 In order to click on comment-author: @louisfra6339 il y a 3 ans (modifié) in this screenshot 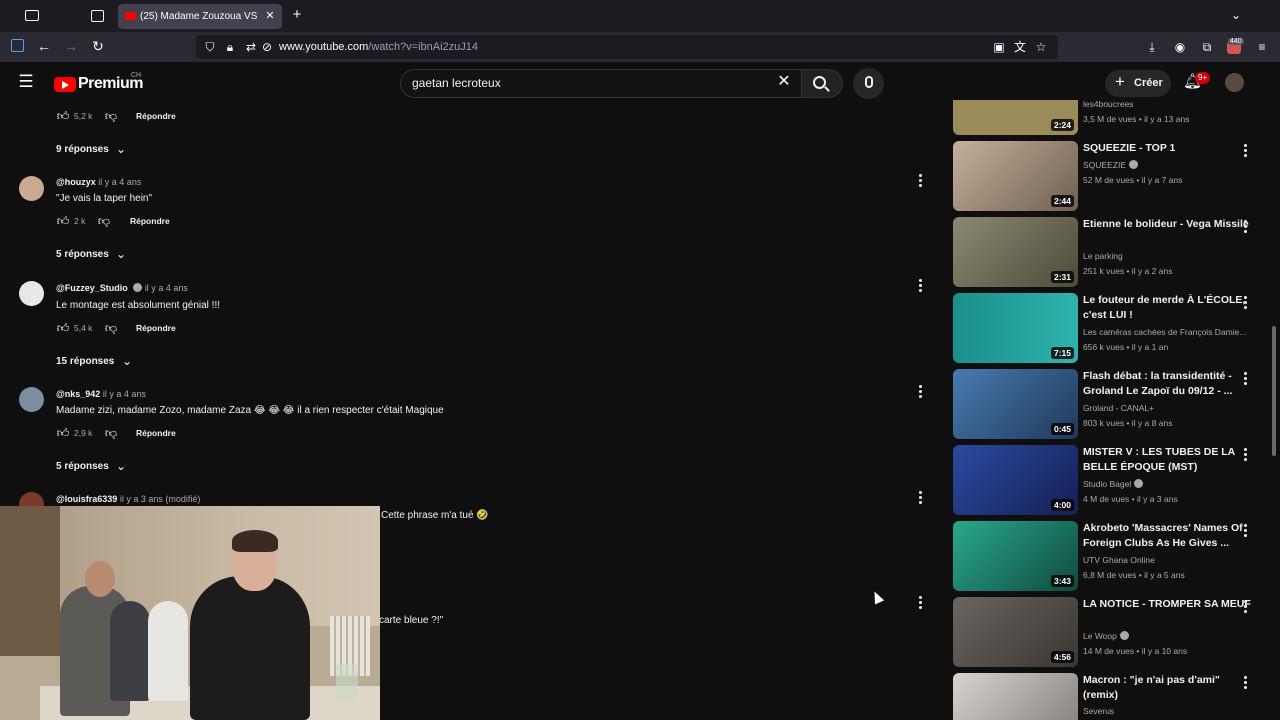, I will do `click(128, 499)`.